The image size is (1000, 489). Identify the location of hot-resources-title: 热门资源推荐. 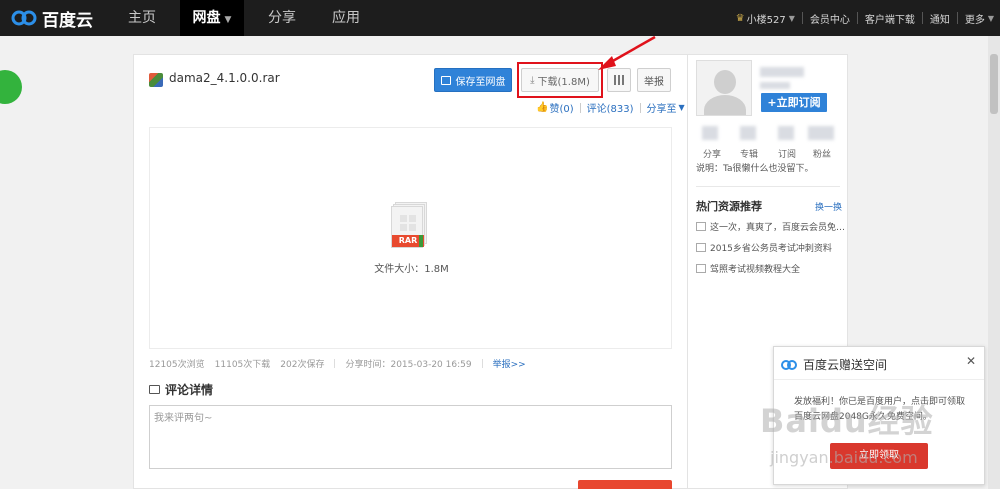
(729, 206).